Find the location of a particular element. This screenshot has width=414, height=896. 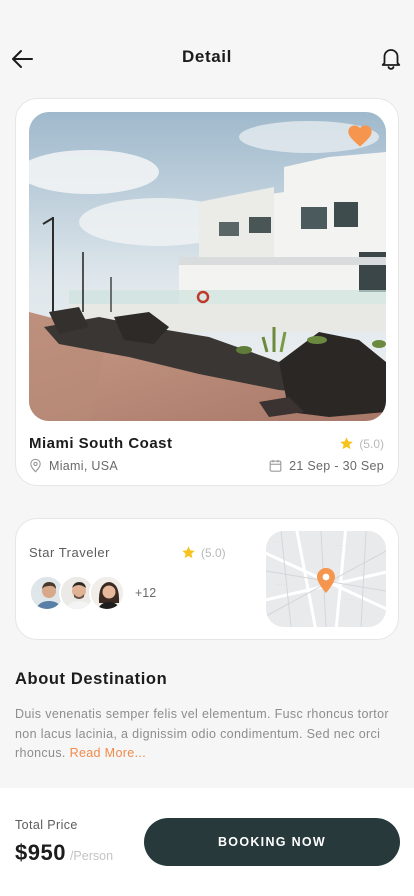

notification-button is located at coordinates (391, 58).